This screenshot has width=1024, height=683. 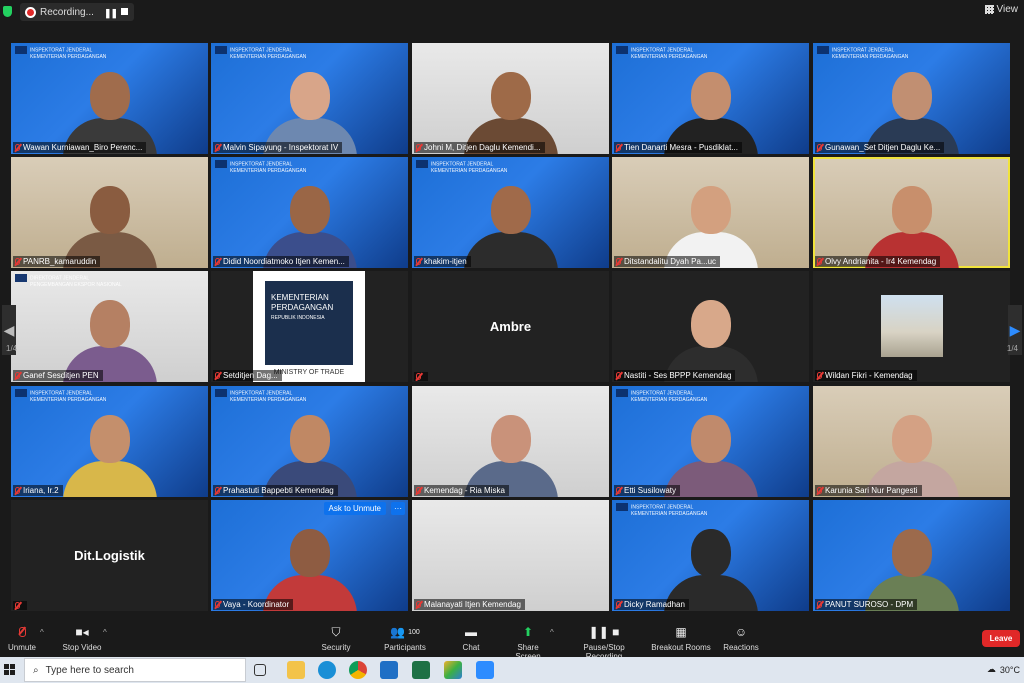 I want to click on zoom-app-icon, so click(x=485, y=670).